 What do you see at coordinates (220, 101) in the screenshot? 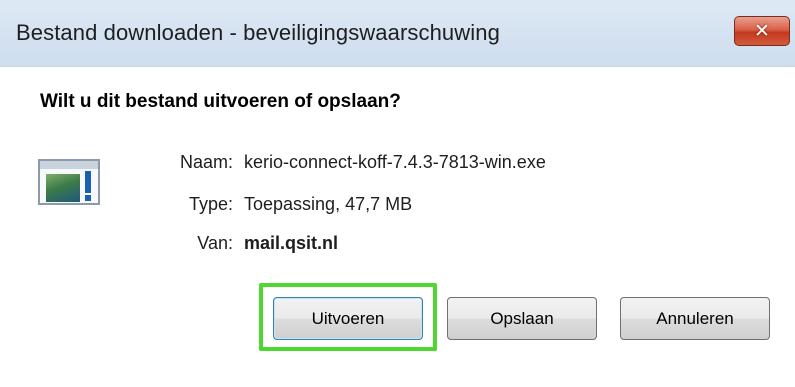
I see `dialog-question: Wilt u dit bestand uitvoeren of opslaan?` at bounding box center [220, 101].